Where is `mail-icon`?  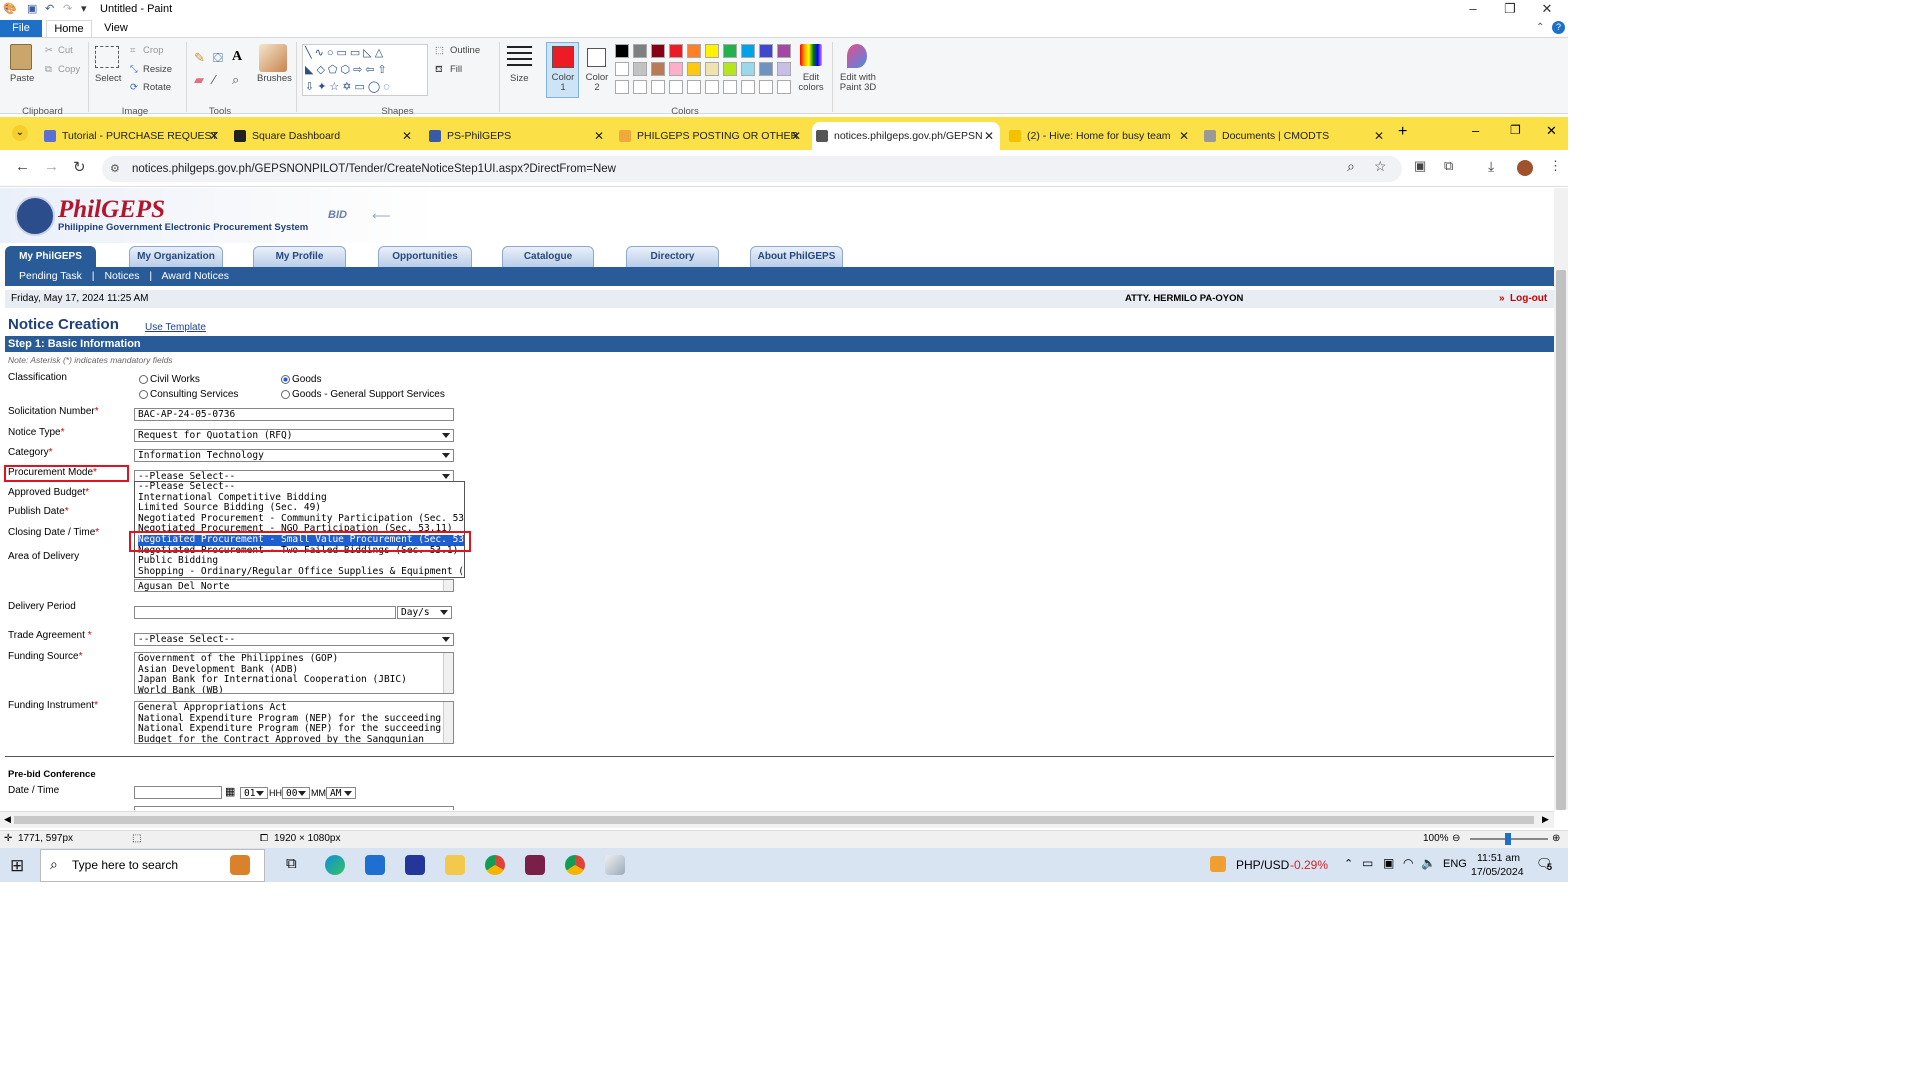 mail-icon is located at coordinates (375, 865).